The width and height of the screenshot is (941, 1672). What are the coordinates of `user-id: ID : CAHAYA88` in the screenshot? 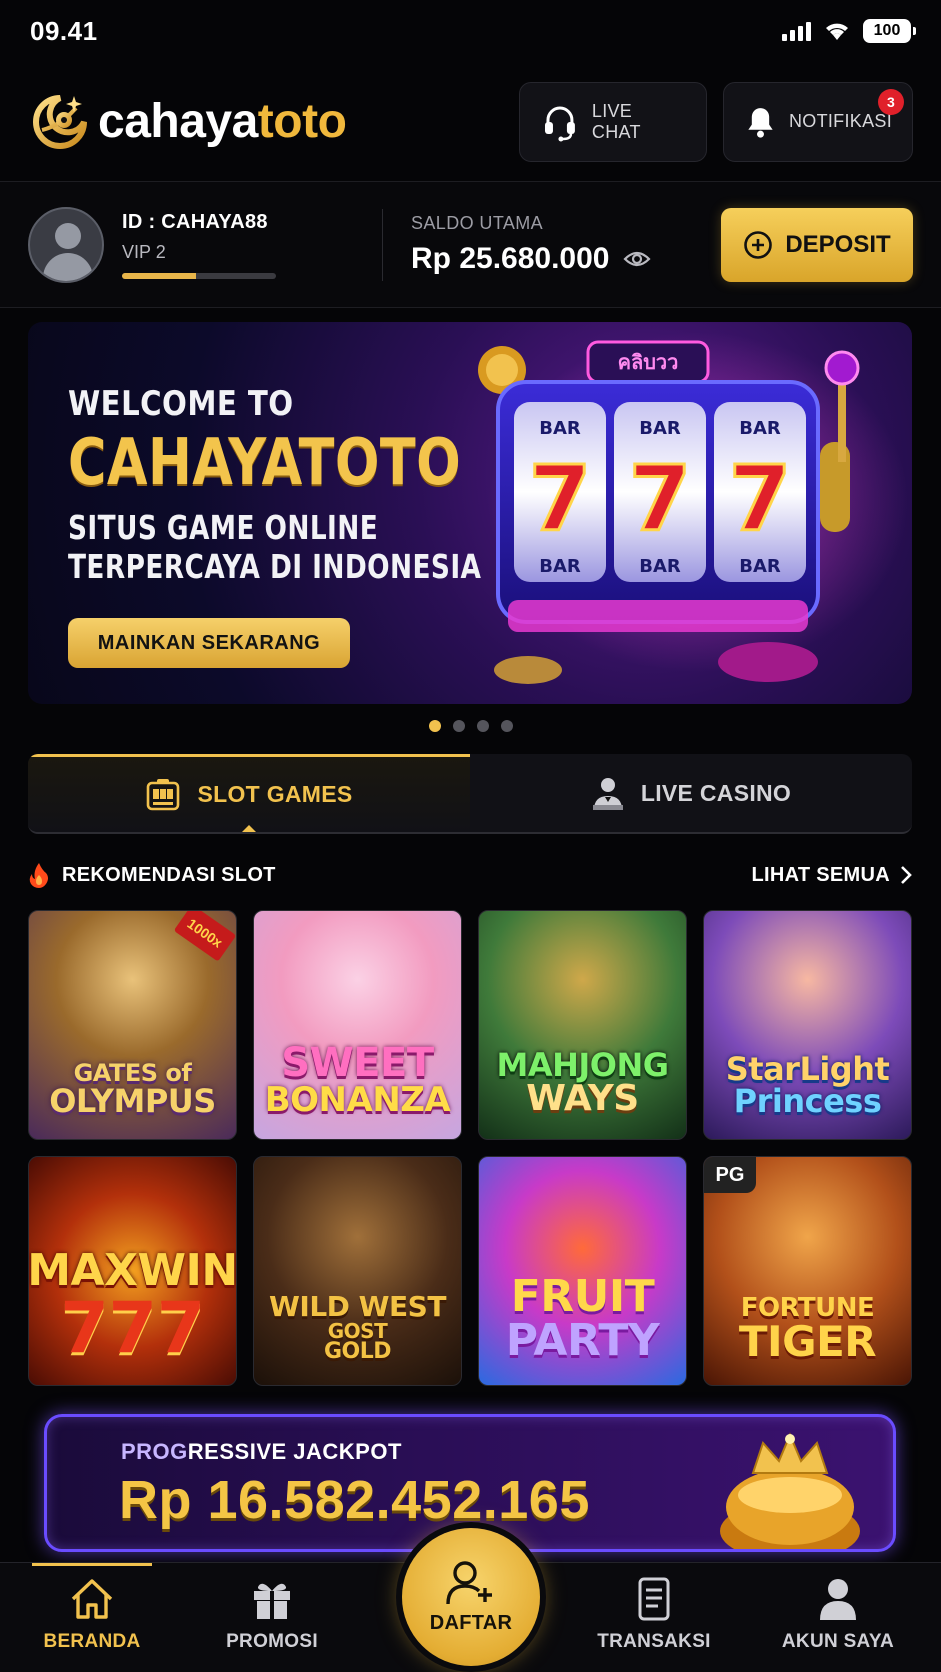 It's located at (195, 221).